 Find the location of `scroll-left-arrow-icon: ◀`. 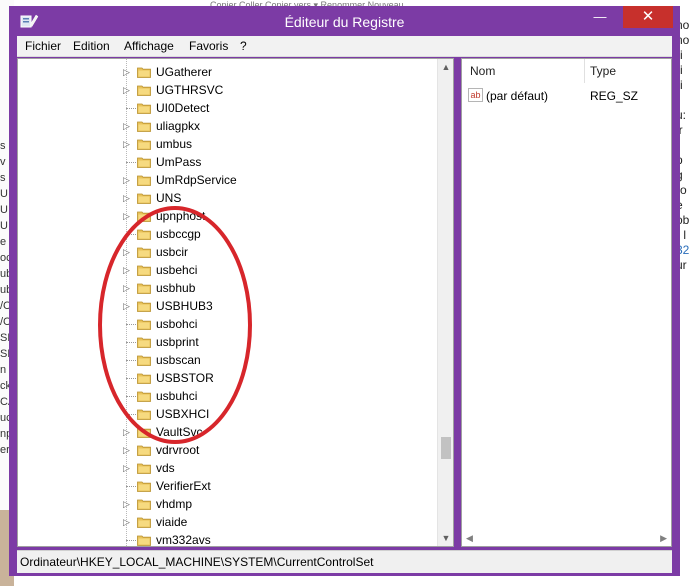

scroll-left-arrow-icon: ◀ is located at coordinates (469, 538).